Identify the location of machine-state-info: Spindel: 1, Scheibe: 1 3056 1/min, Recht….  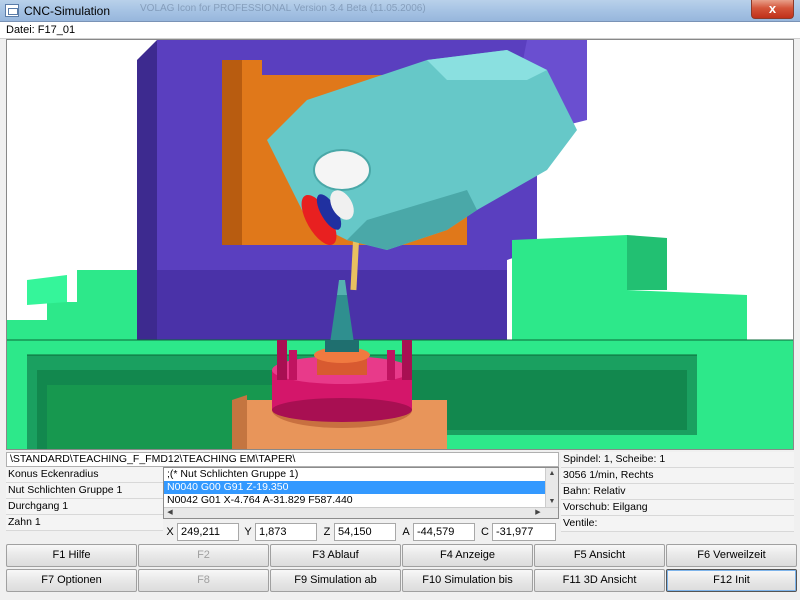
(677, 492).